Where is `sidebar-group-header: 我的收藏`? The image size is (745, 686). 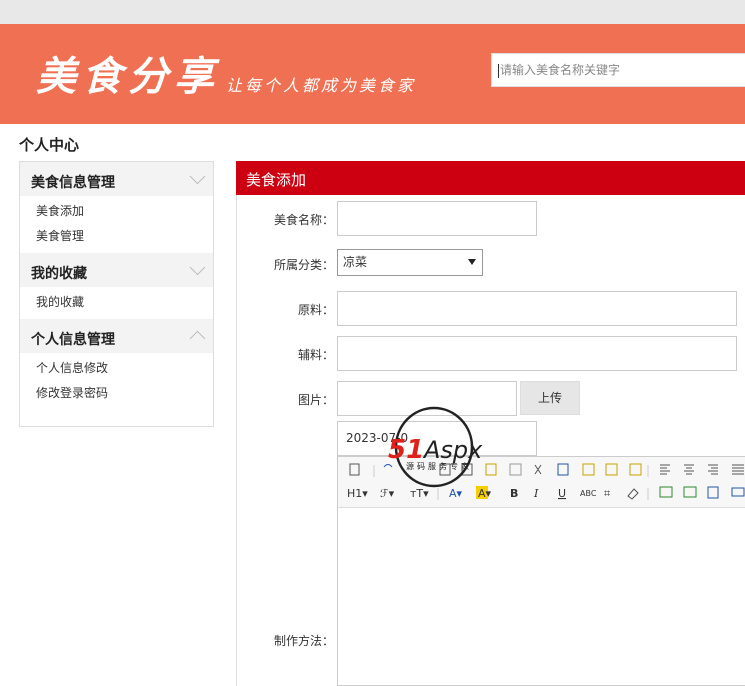
sidebar-group-header: 我的收藏 is located at coordinates (116, 270).